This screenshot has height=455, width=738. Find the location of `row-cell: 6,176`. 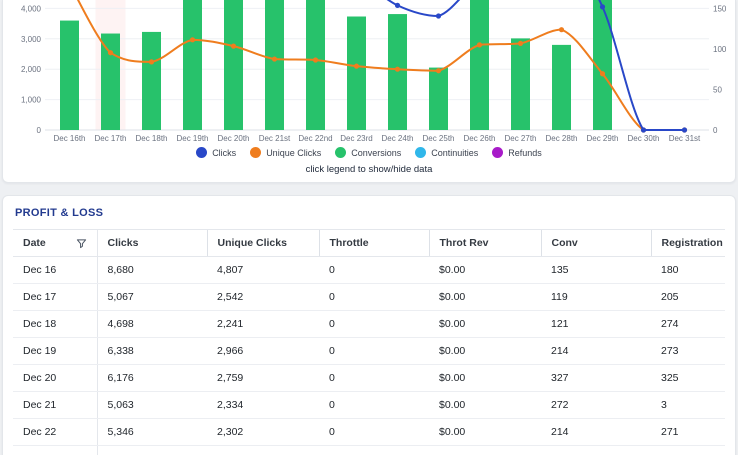

row-cell: 6,176 is located at coordinates (152, 378).